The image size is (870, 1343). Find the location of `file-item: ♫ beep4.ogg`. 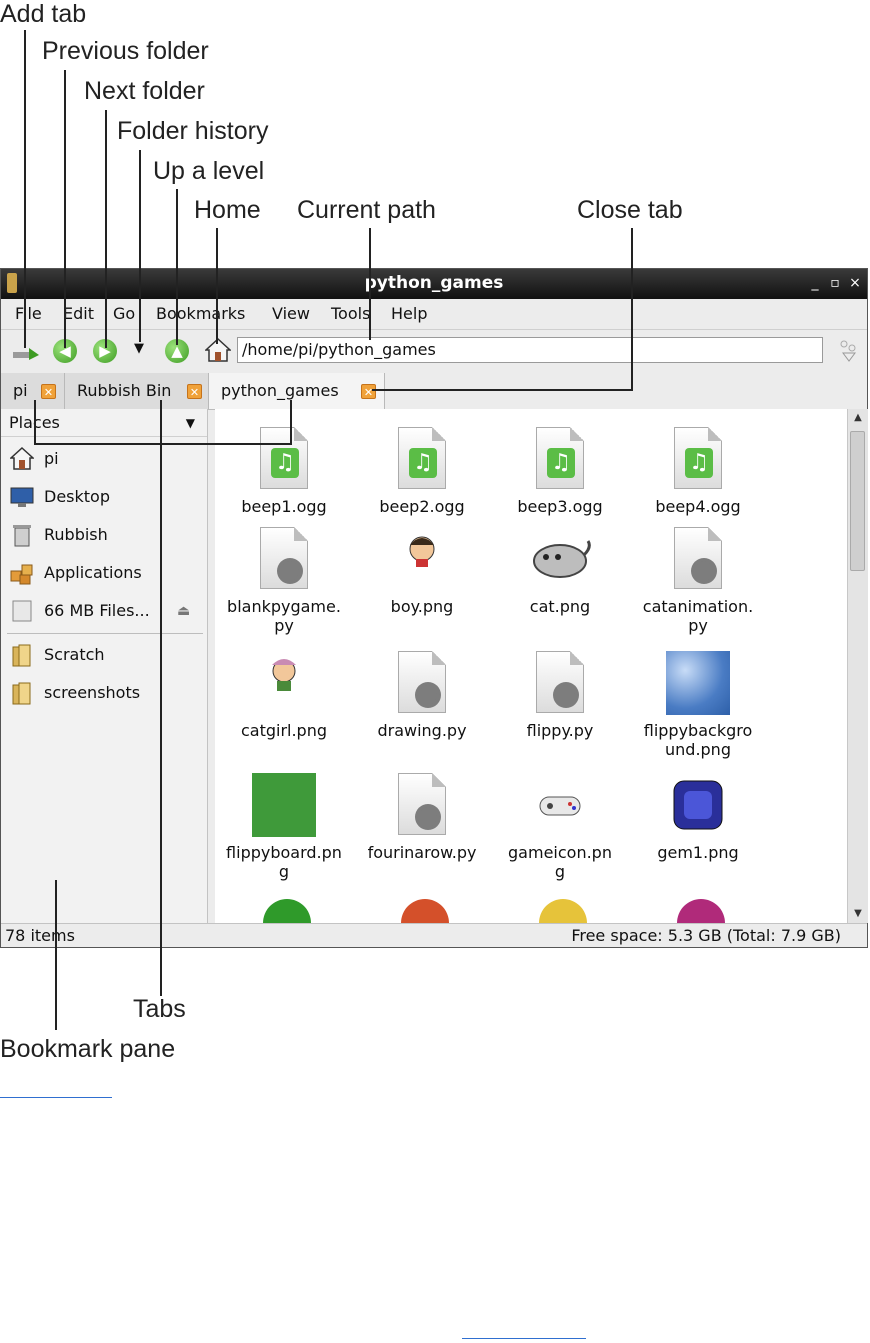

file-item: ♫ beep4.ogg is located at coordinates (698, 471).